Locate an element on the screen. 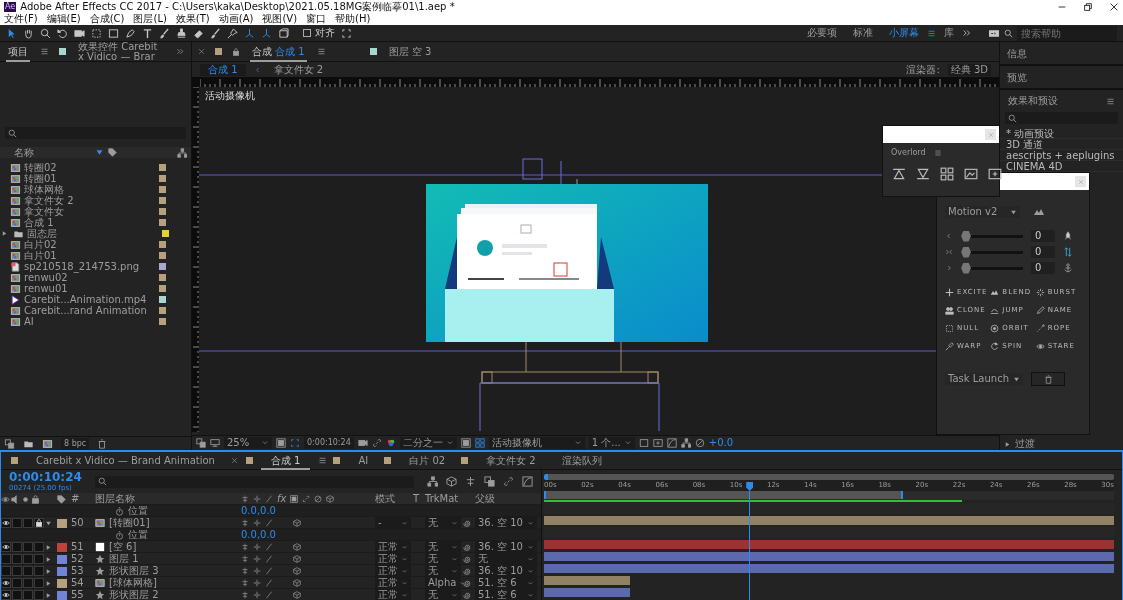  breadcrumb: 拿文件女 2 is located at coordinates (298, 69).